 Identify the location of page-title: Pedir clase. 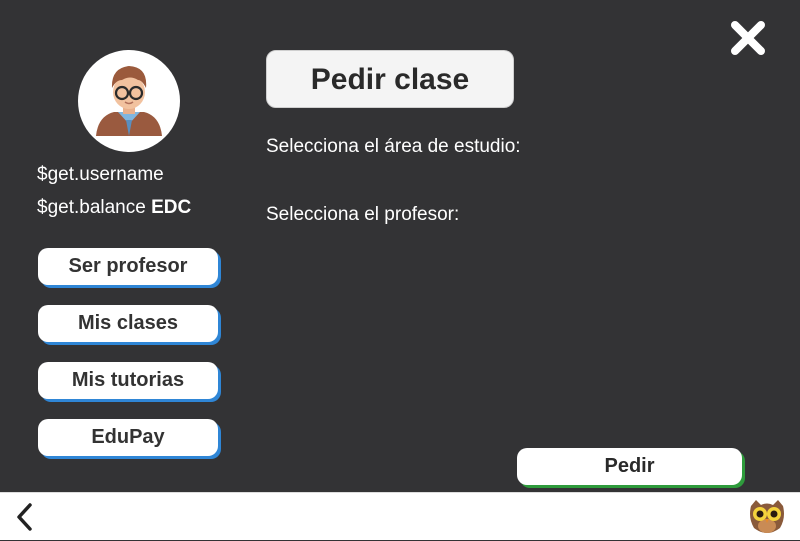
(390, 79).